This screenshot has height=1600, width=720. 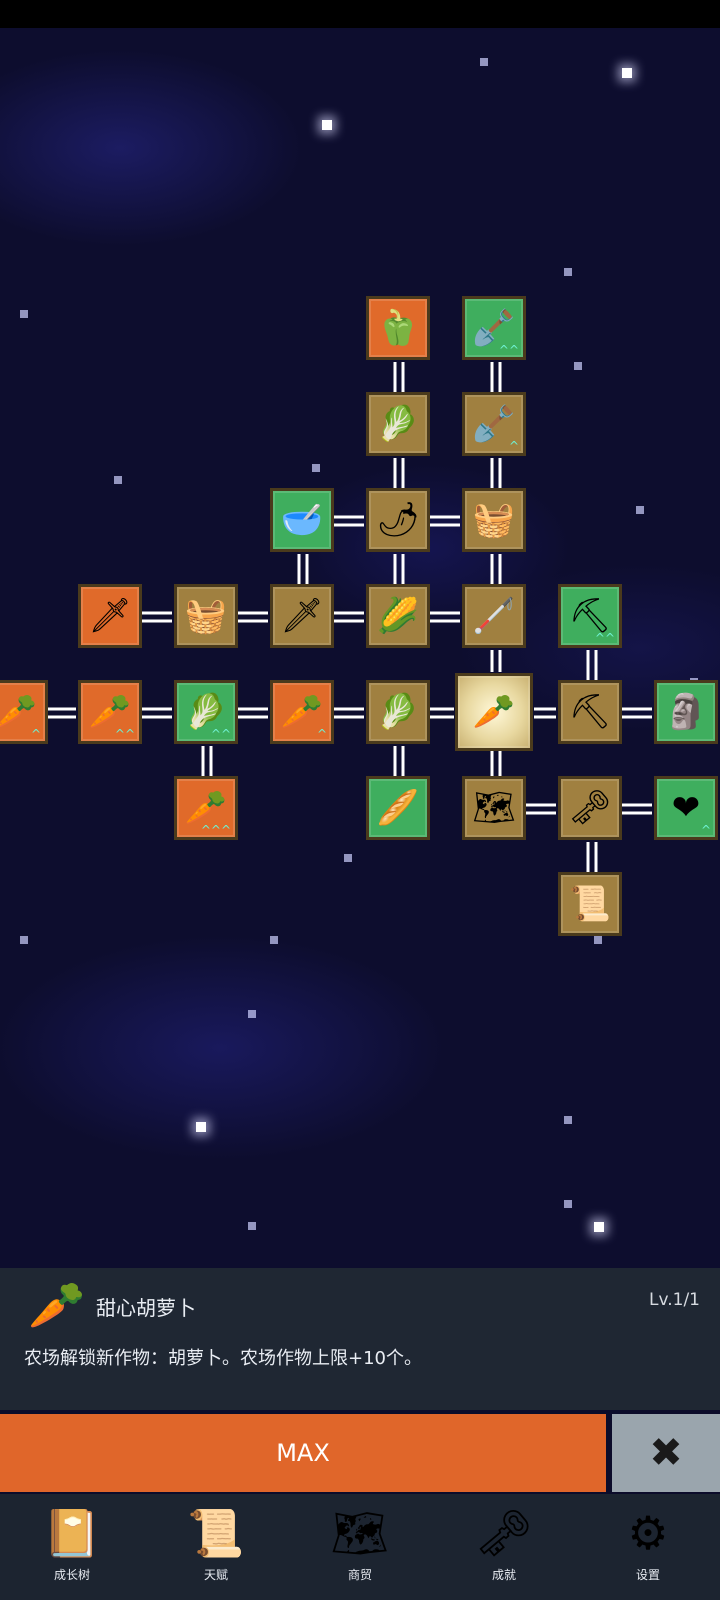 What do you see at coordinates (303, 1453) in the screenshot?
I see `max-button: MAX` at bounding box center [303, 1453].